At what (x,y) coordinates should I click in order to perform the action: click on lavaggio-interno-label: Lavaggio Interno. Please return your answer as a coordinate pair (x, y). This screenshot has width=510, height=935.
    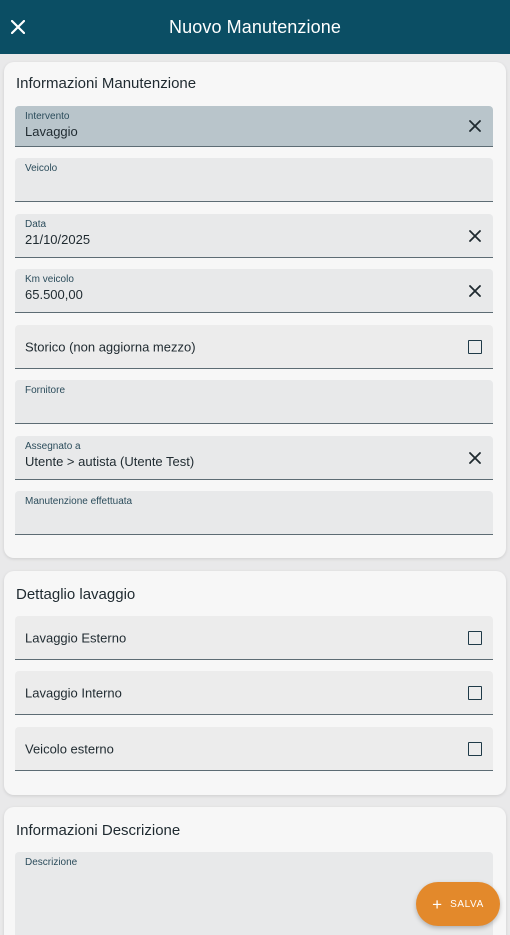
    Looking at the image, I should click on (73, 692).